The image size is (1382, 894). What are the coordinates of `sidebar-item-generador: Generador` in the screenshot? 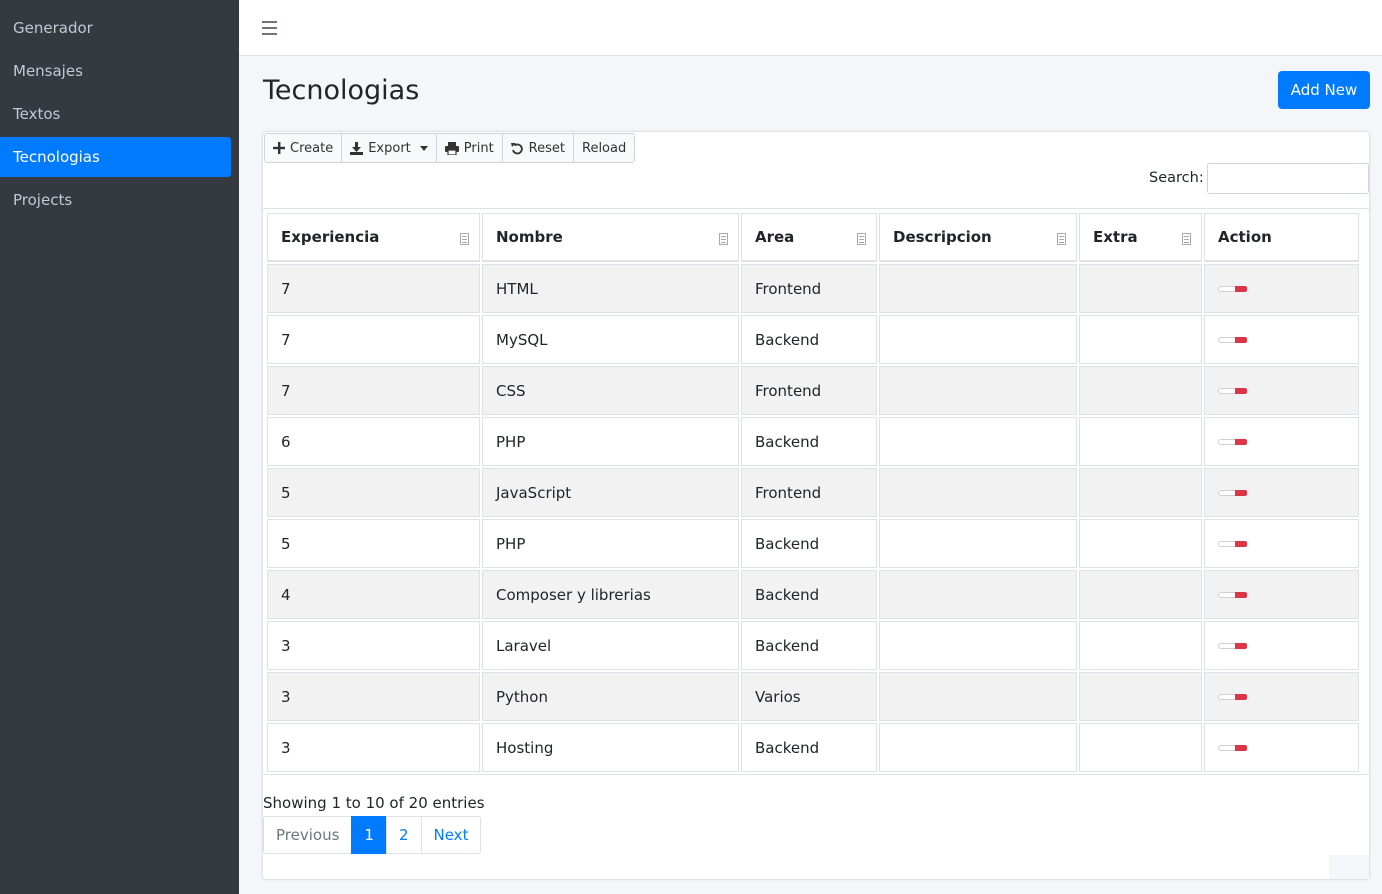 It's located at (115, 28).